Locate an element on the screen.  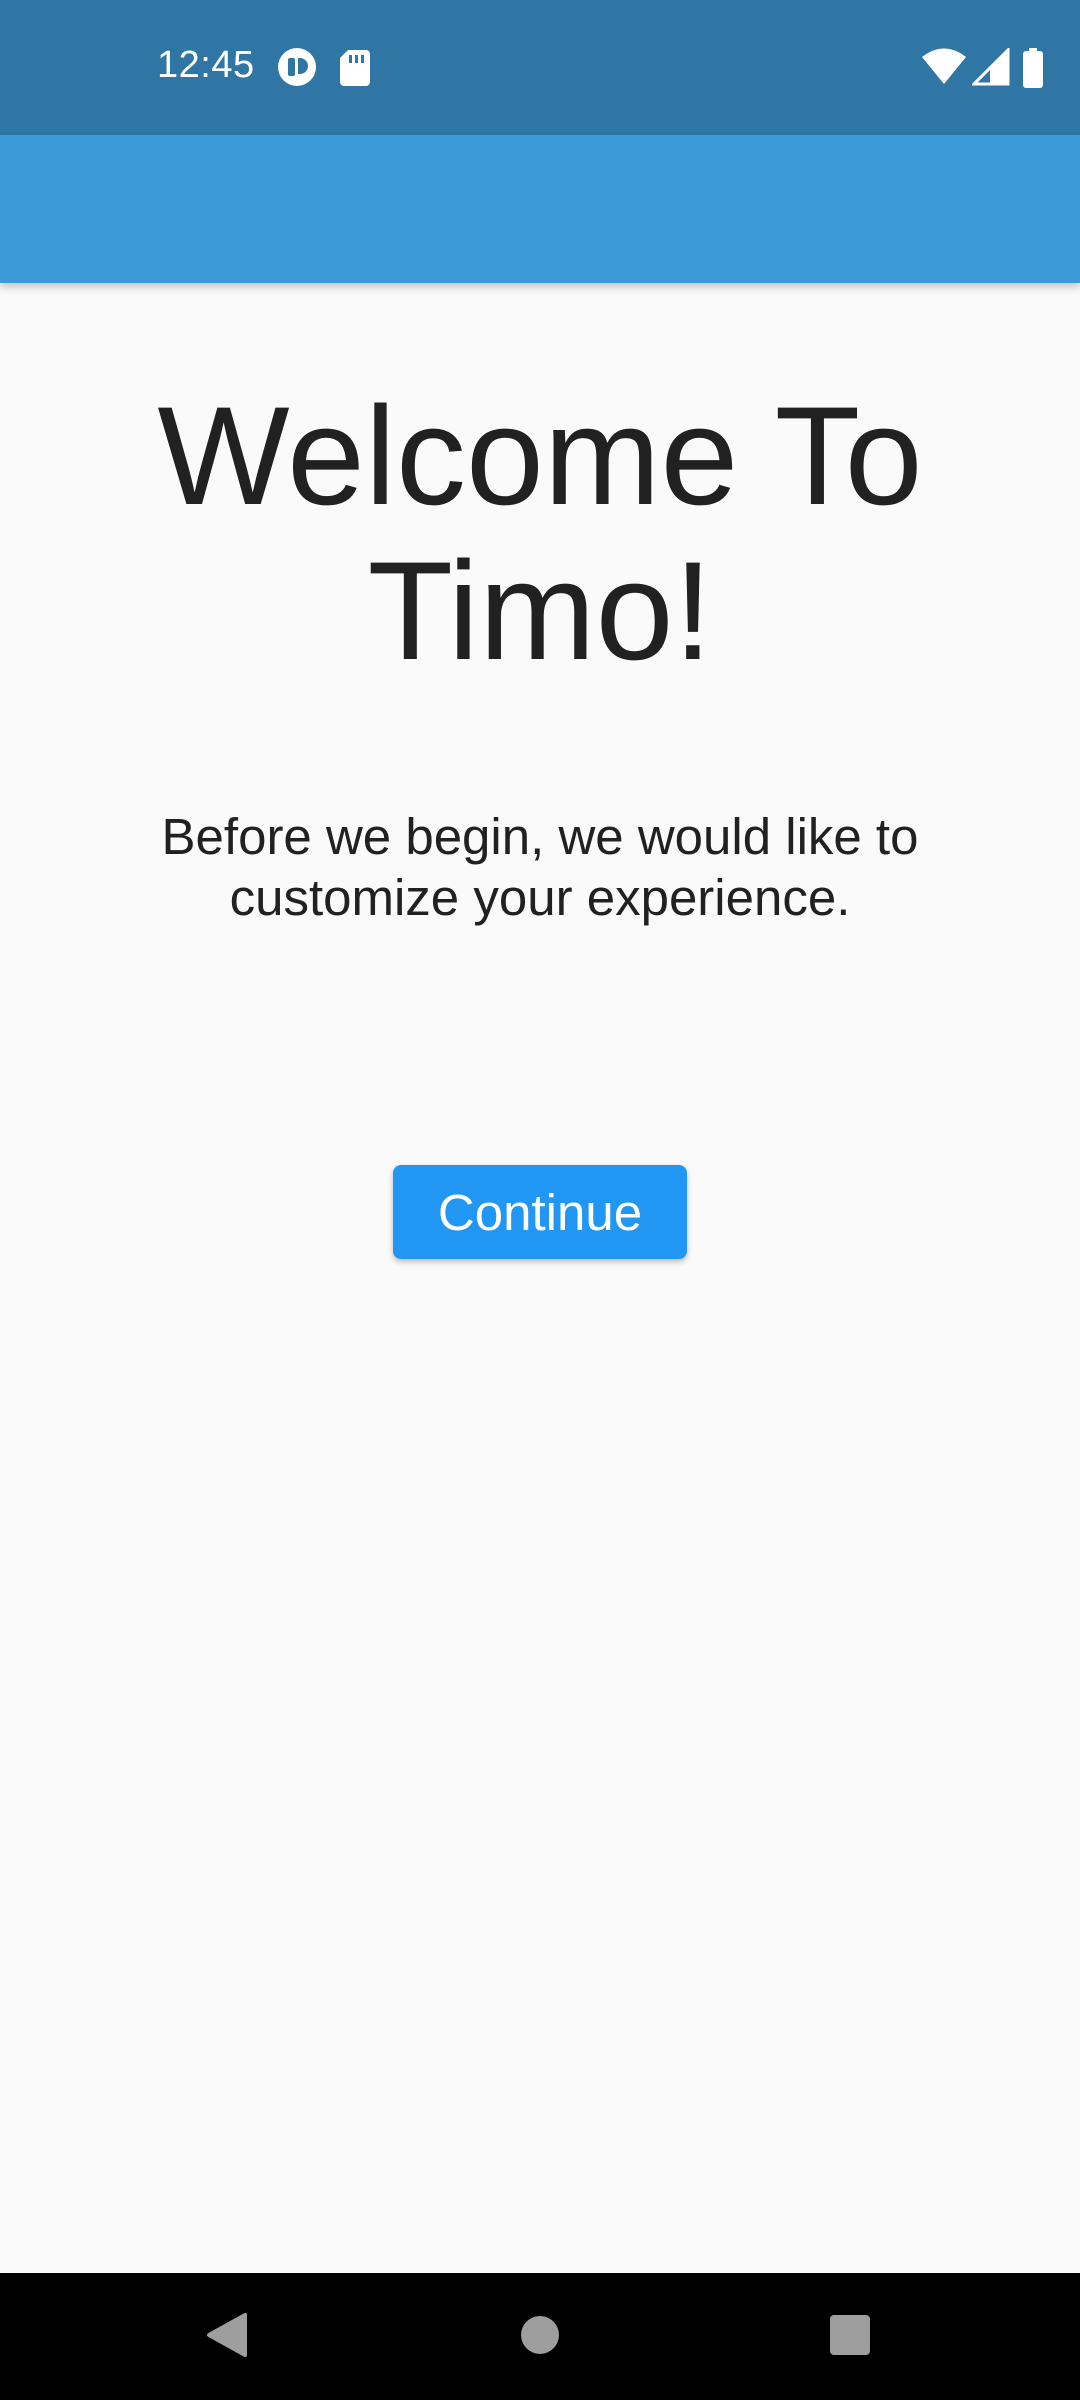
home-icon is located at coordinates (540, 2337).